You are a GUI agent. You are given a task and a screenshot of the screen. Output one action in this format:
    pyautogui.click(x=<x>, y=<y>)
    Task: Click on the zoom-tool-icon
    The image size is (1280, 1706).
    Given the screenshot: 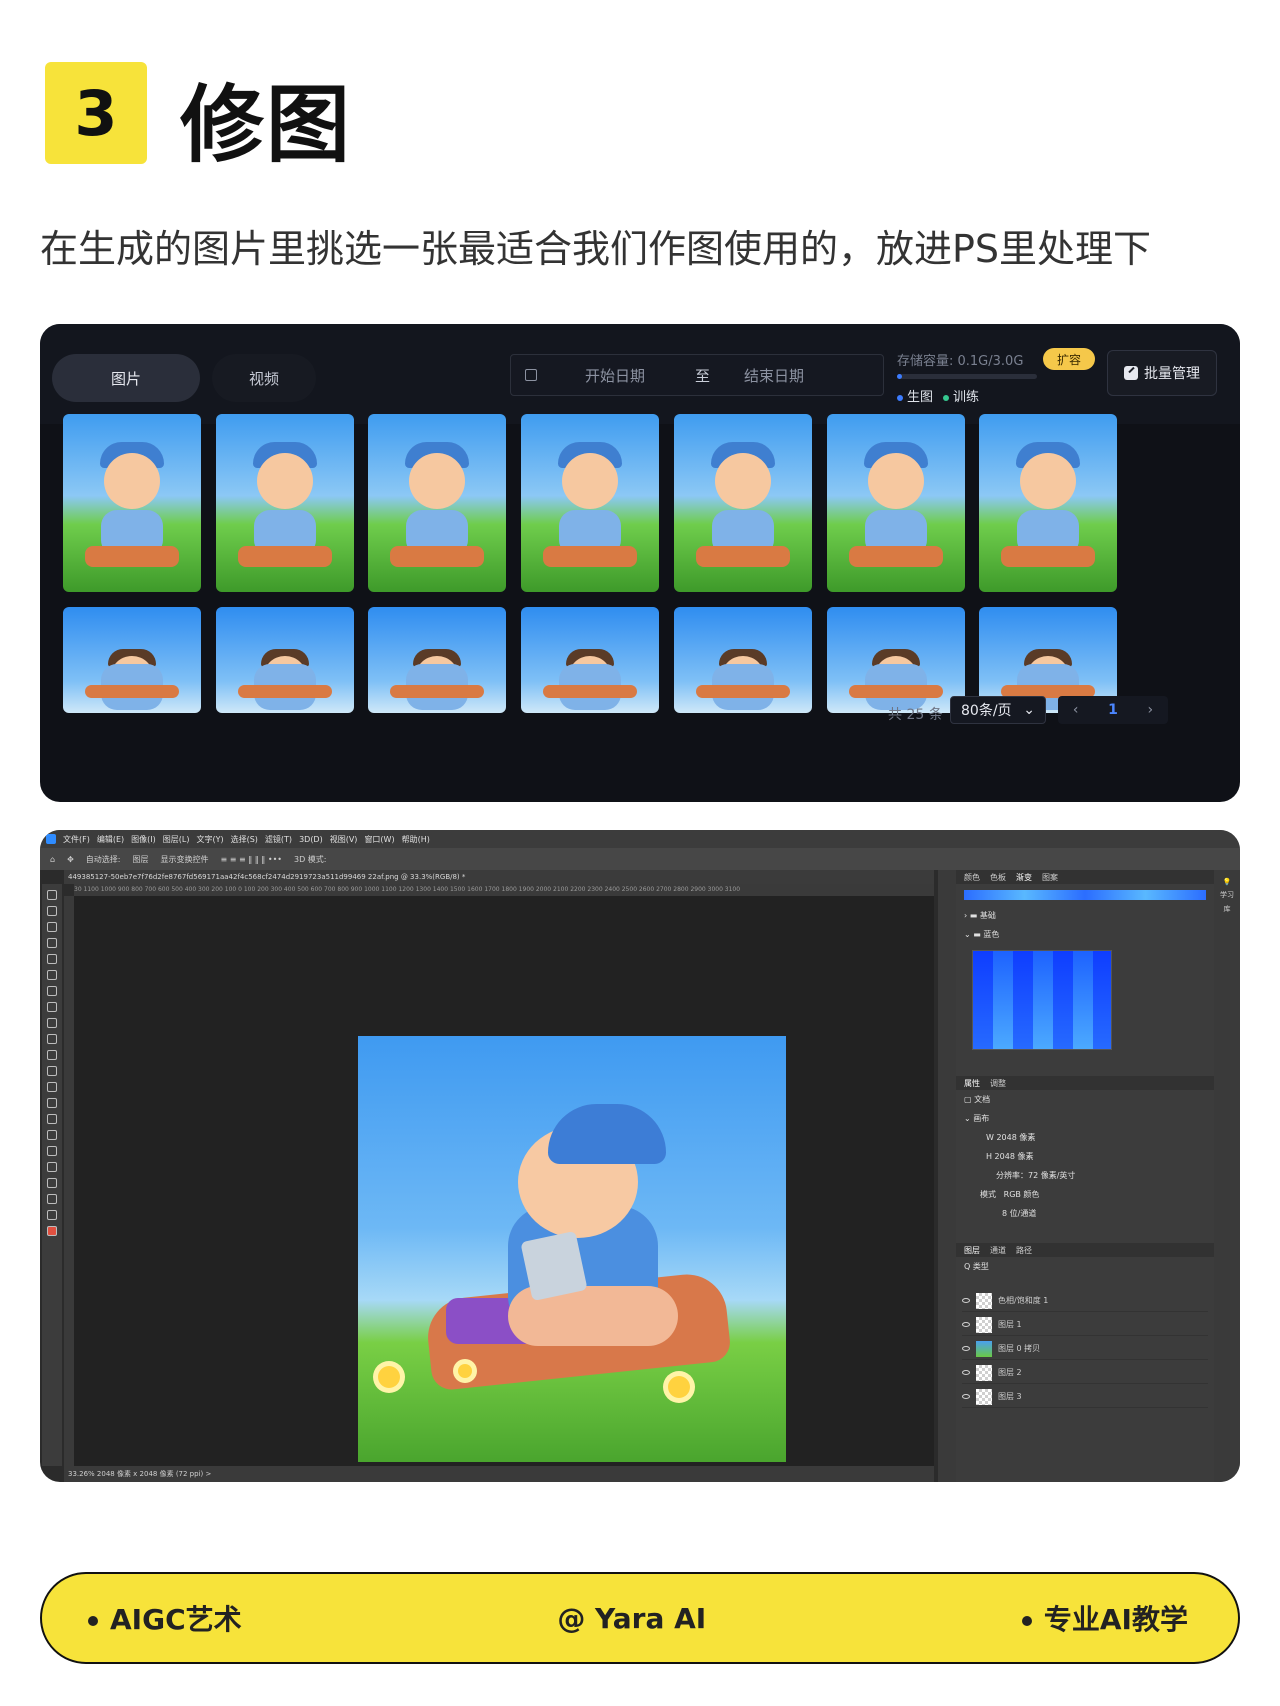 What is the action you would take?
    pyautogui.click(x=52, y=1215)
    